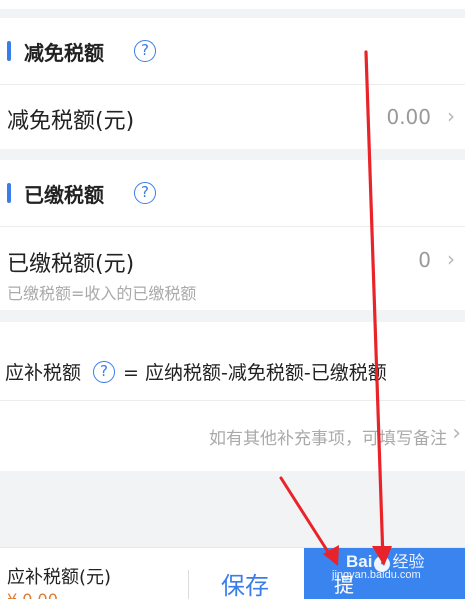 Image resolution: width=465 pixels, height=599 pixels. What do you see at coordinates (59, 577) in the screenshot?
I see `payable-tax-label: 应补税额(元)` at bounding box center [59, 577].